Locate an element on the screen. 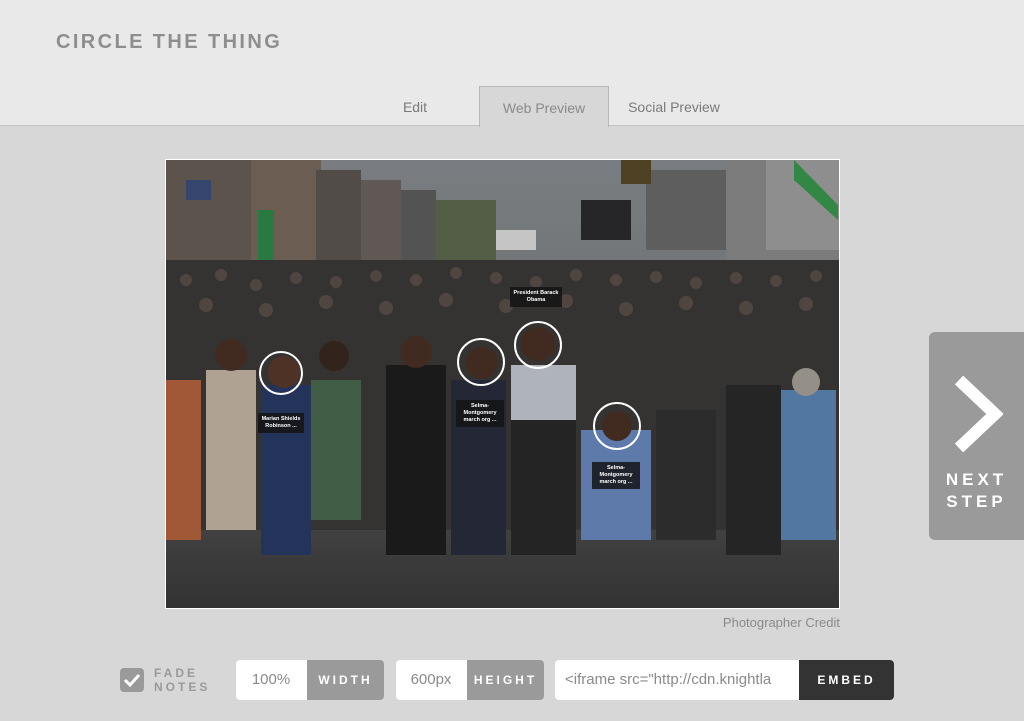  next-step-label: NEXT STEP is located at coordinates (976, 490).